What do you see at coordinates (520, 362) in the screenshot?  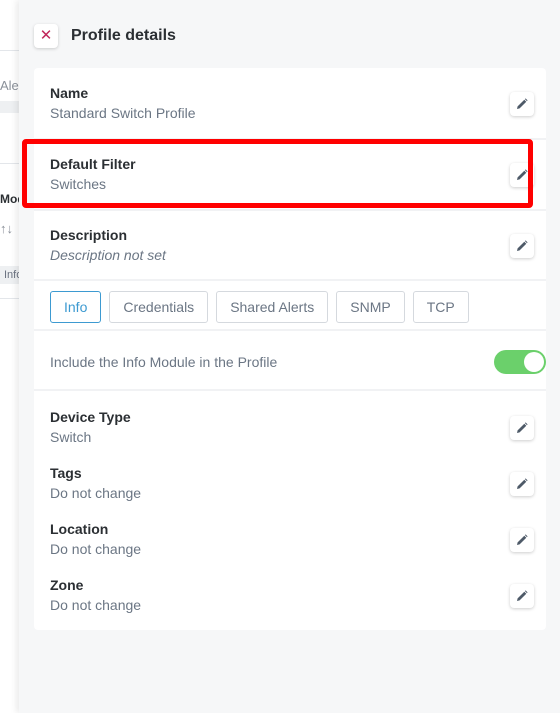 I see `info-module-toggle` at bounding box center [520, 362].